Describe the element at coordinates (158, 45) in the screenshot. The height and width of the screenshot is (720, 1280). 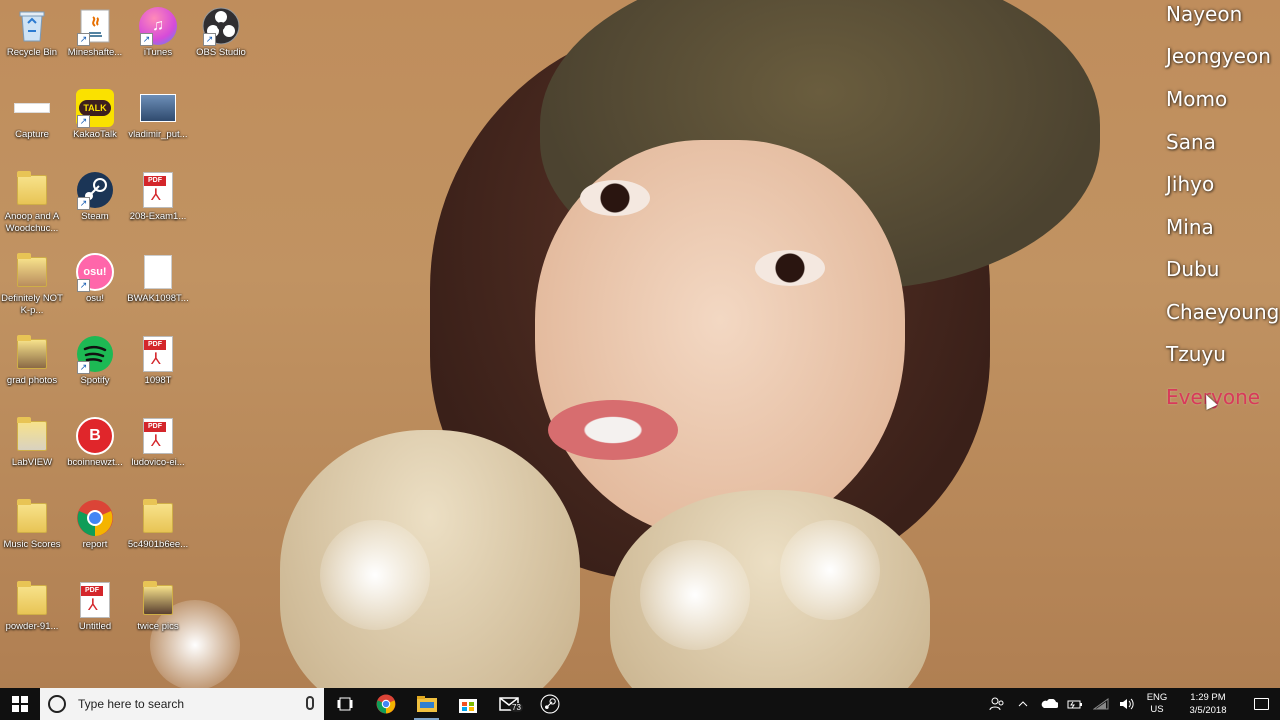
I see `desktop-icon-itunes: ♫ iTunes` at that location.